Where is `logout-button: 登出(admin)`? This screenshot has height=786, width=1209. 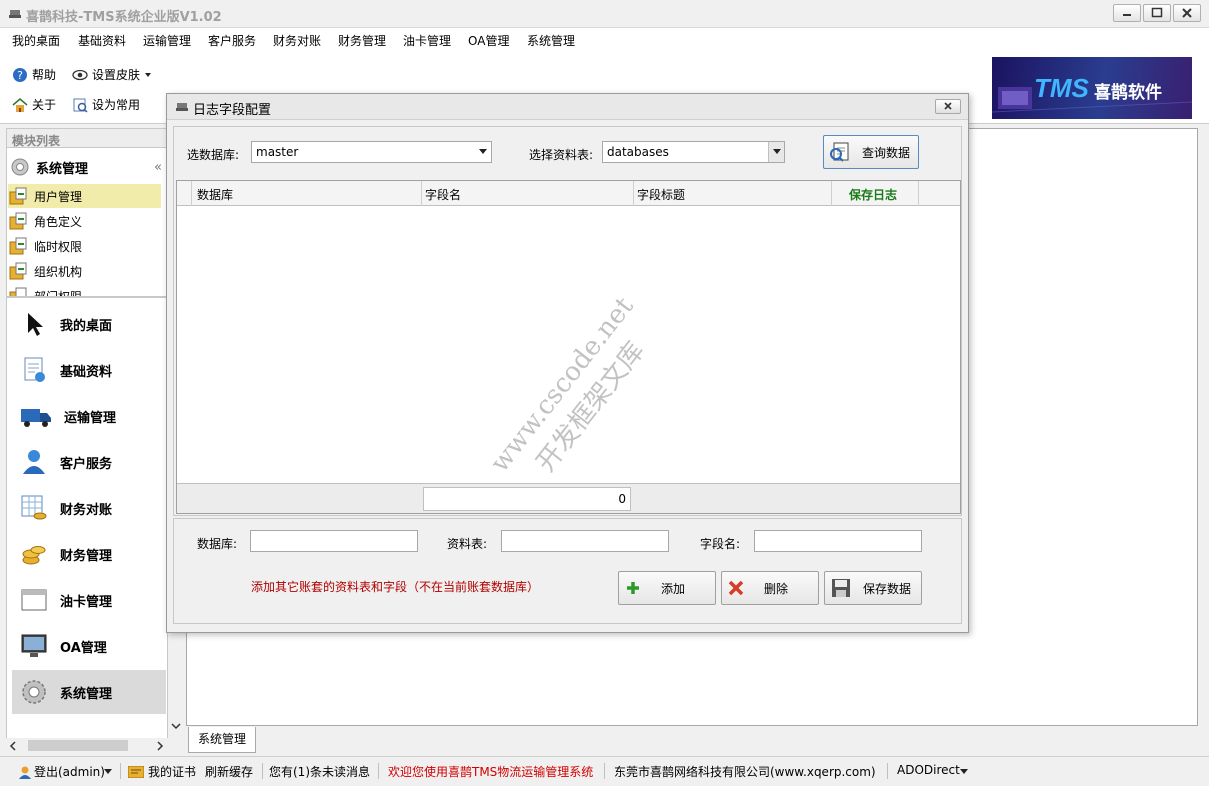
logout-button: 登出(admin) is located at coordinates (69, 771).